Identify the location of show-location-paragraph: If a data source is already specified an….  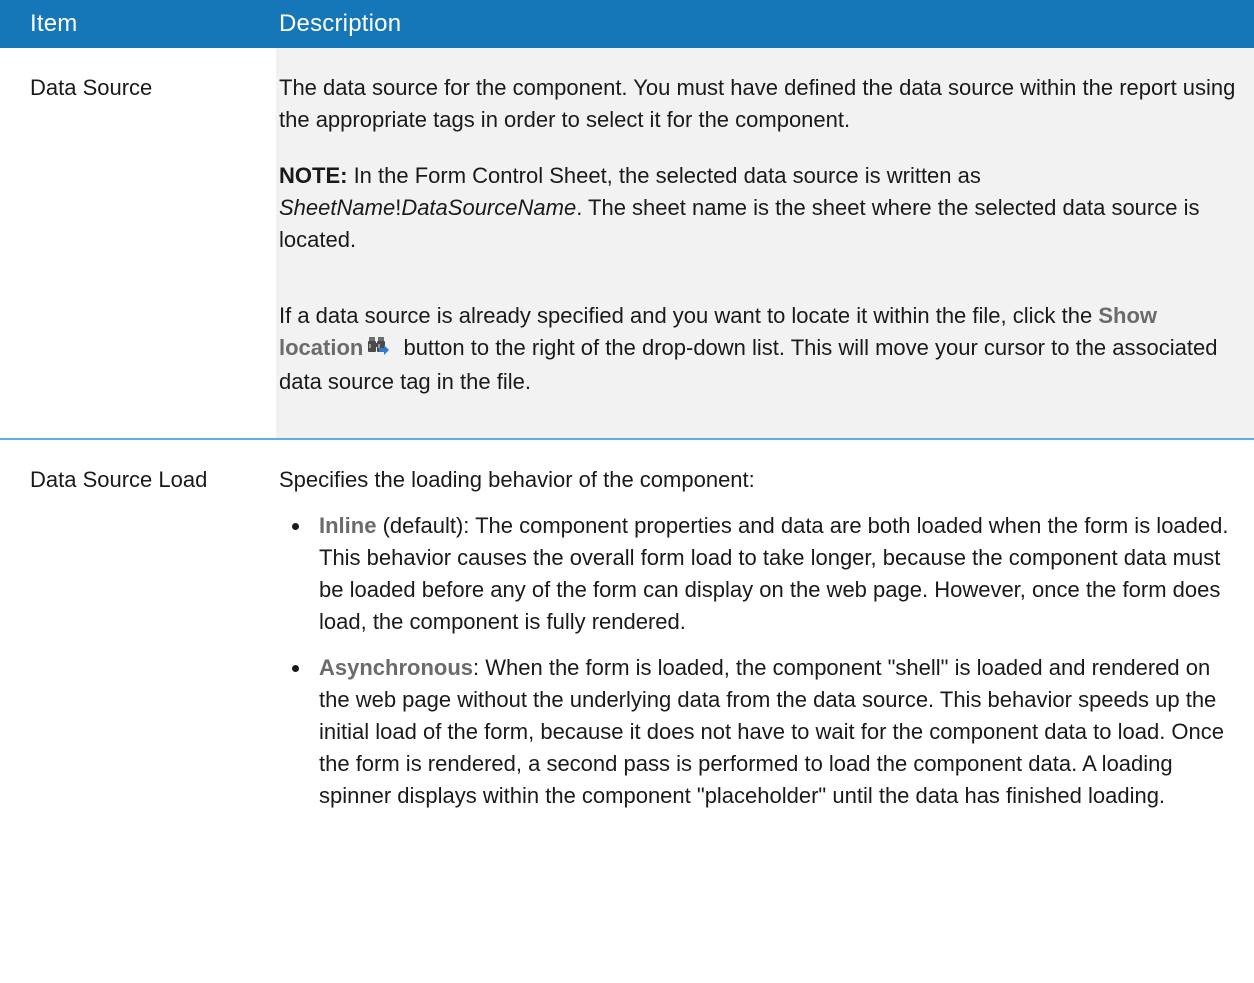
(761, 349).